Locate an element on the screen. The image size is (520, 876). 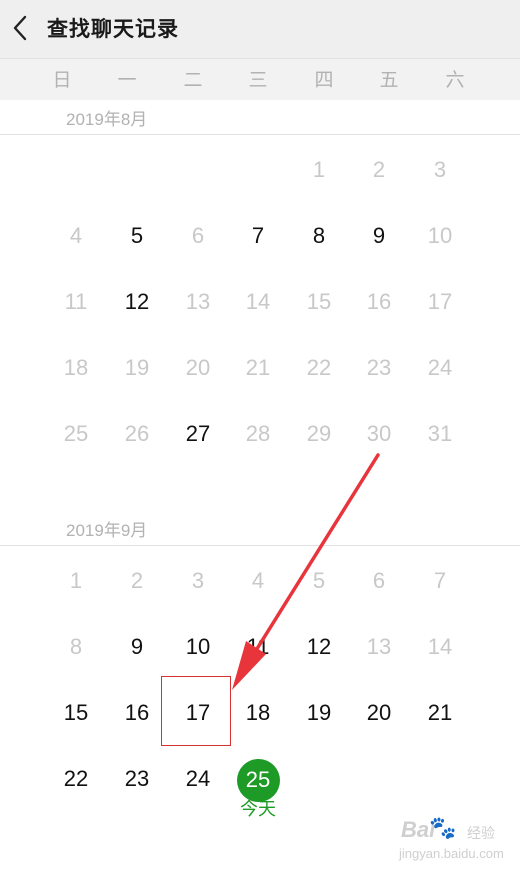
day-cell: 30 is located at coordinates (379, 433).